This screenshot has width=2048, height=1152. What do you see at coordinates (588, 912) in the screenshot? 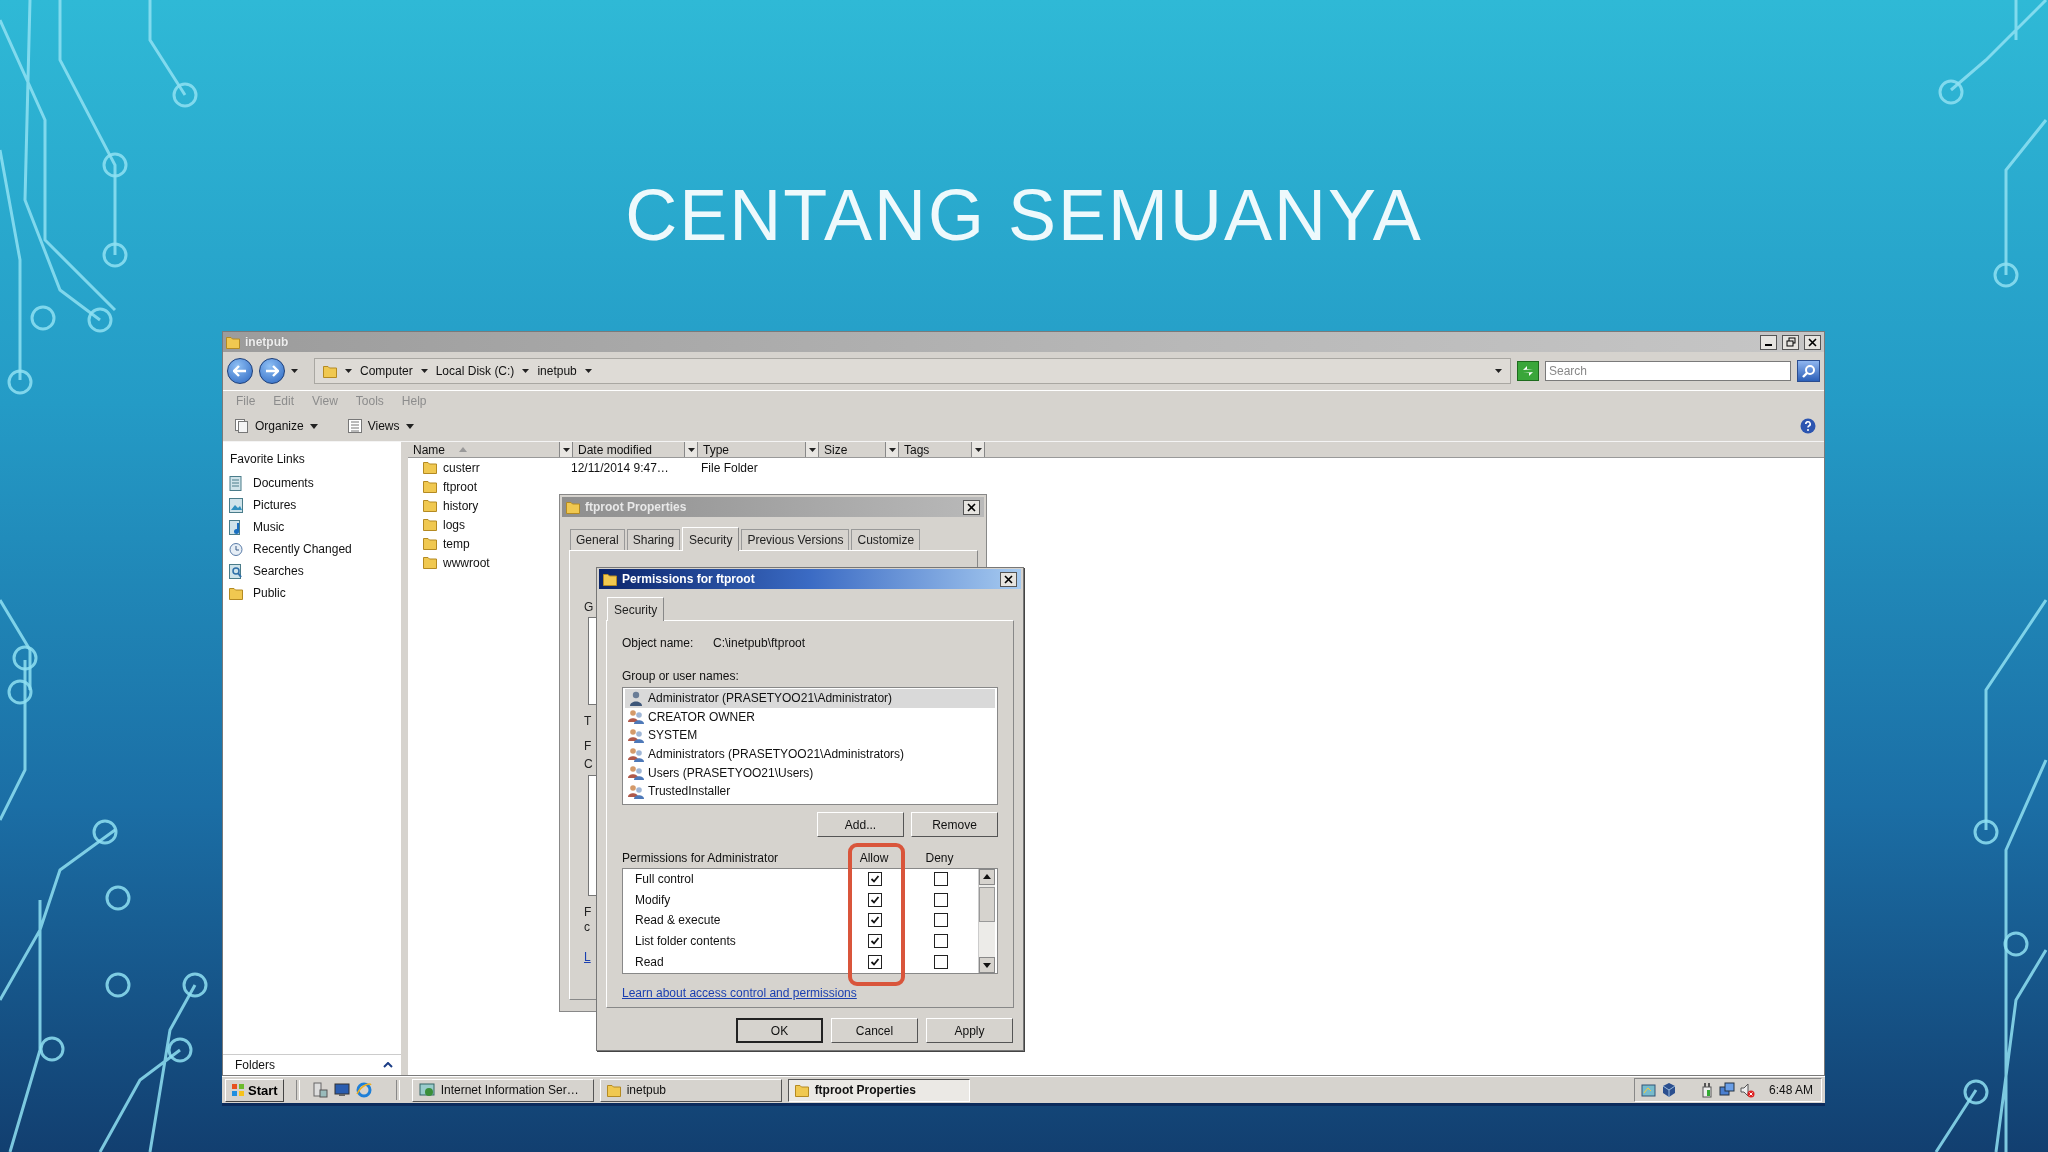
I see `label: F` at bounding box center [588, 912].